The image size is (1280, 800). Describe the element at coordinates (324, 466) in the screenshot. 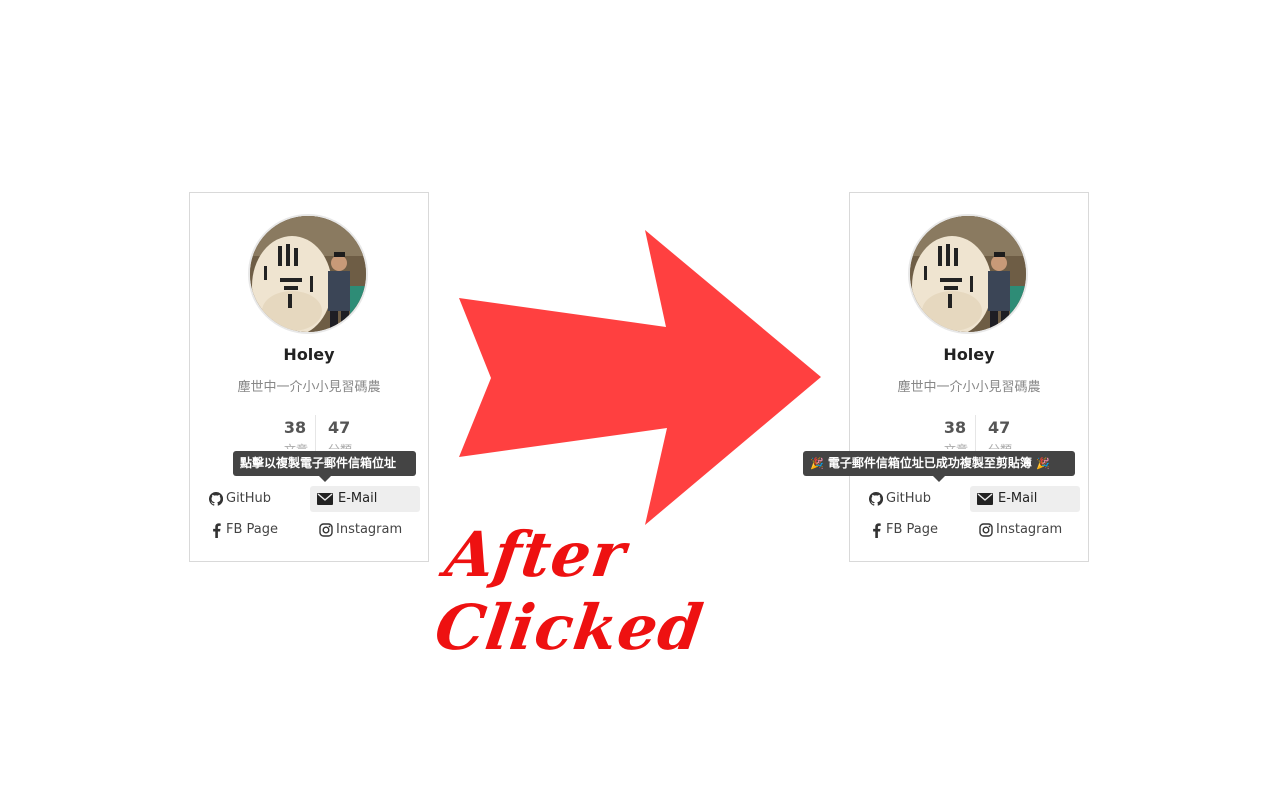

I see `email-tooltip-before: 點擊以複製電子郵件信箱位址` at that location.